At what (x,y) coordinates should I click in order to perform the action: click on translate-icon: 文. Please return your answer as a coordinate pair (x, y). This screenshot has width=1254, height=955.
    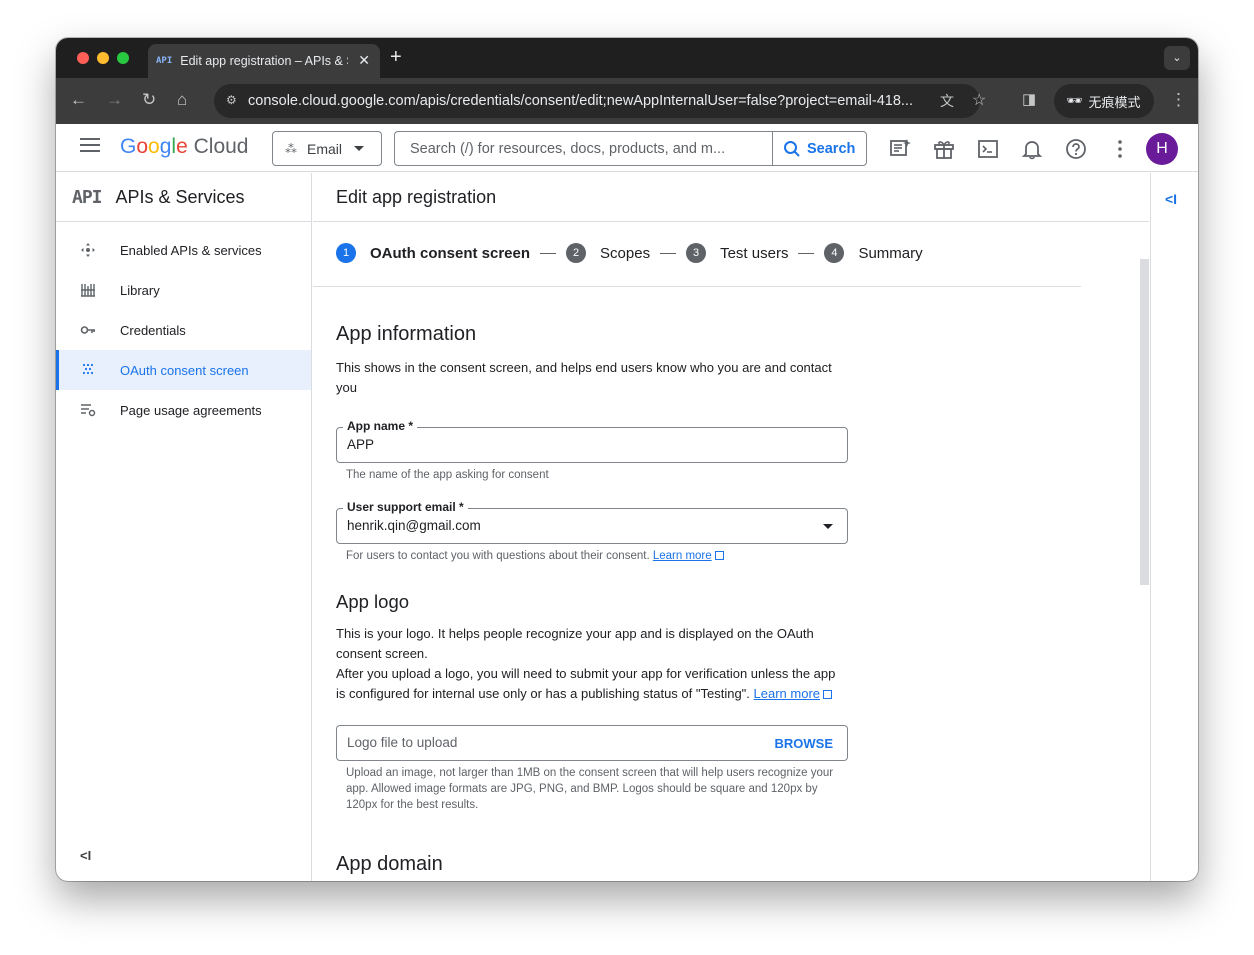
    Looking at the image, I should click on (947, 101).